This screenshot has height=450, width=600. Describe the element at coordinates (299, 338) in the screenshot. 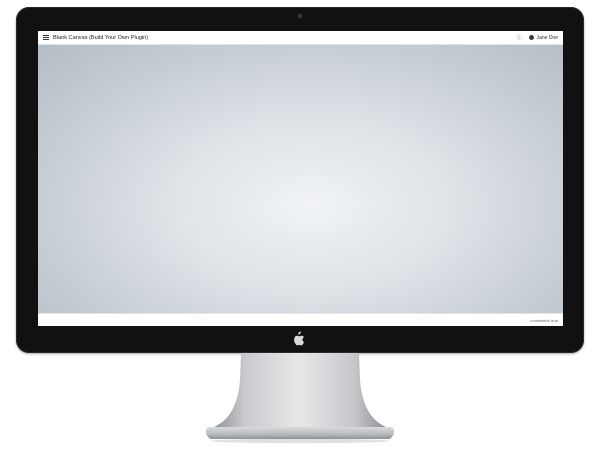

I see `apple-logo-icon` at that location.